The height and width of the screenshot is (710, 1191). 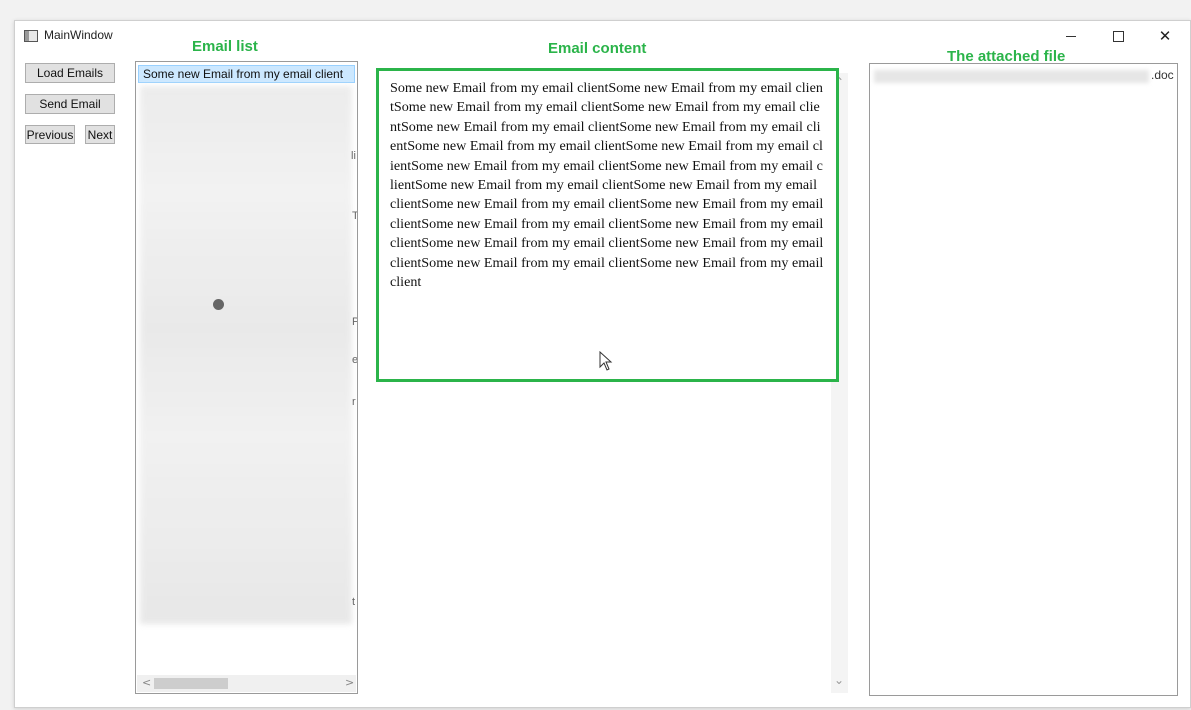 What do you see at coordinates (50, 134) in the screenshot?
I see `previous-button: Previous` at bounding box center [50, 134].